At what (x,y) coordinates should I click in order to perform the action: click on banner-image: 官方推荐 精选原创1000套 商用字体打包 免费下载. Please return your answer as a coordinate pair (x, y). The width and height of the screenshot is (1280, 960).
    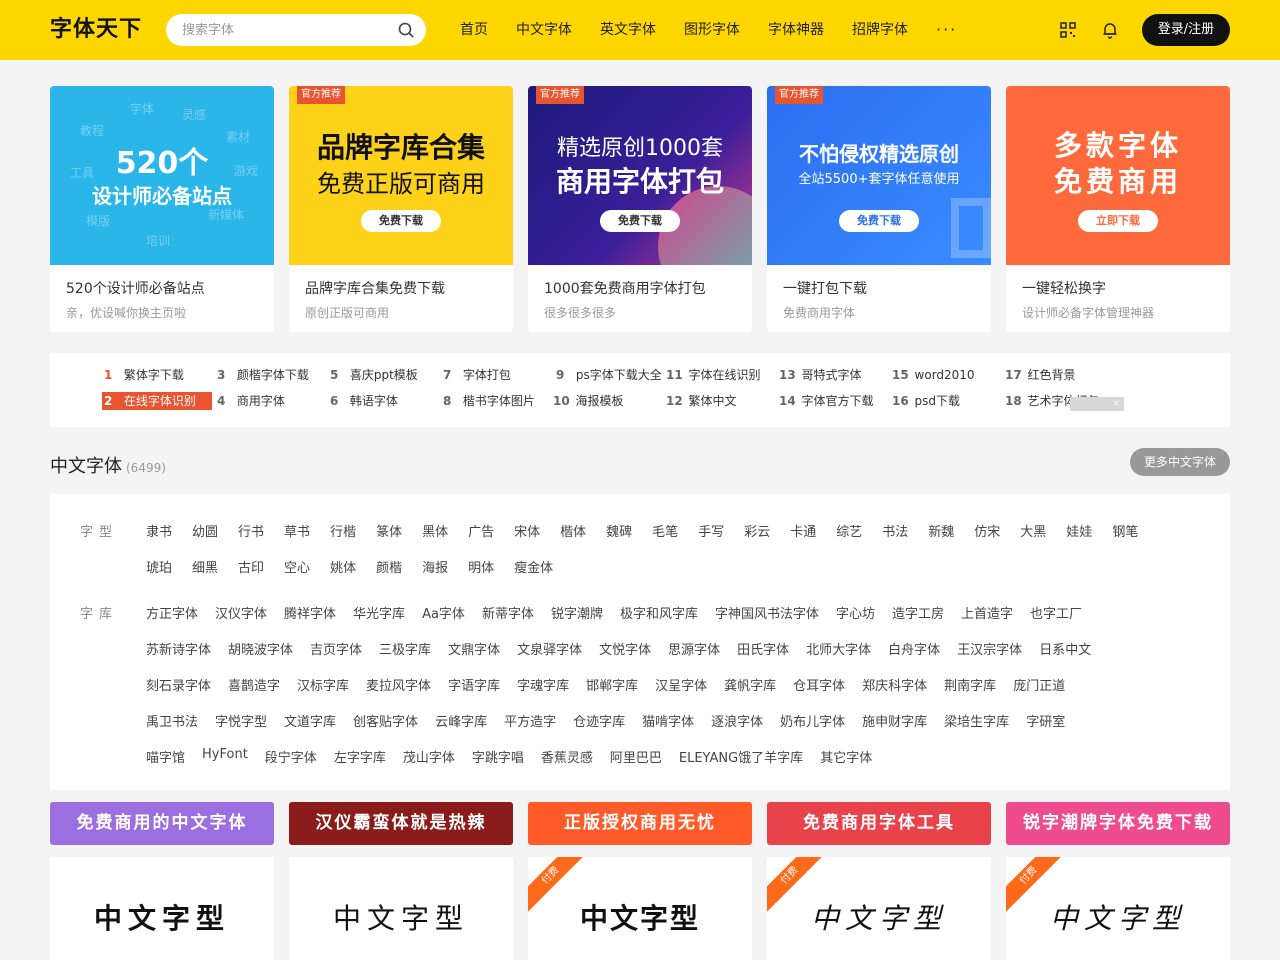
    Looking at the image, I should click on (640, 175).